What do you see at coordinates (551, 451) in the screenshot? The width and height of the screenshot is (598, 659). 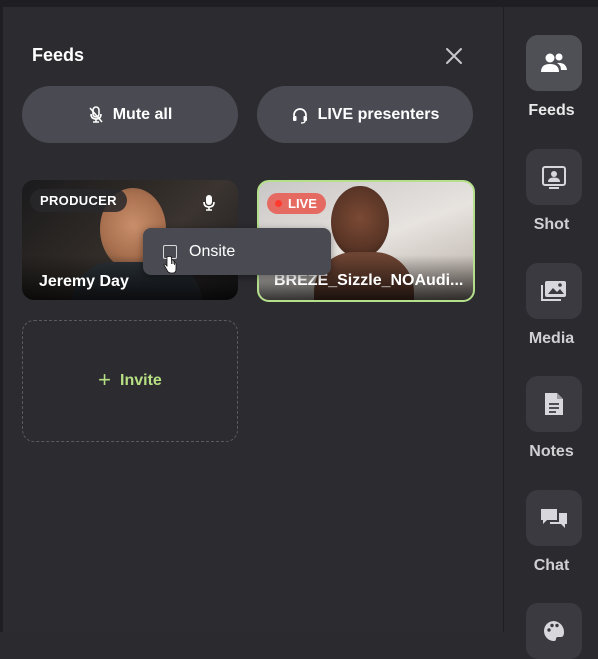 I see `rail-label-notes: Notes` at bounding box center [551, 451].